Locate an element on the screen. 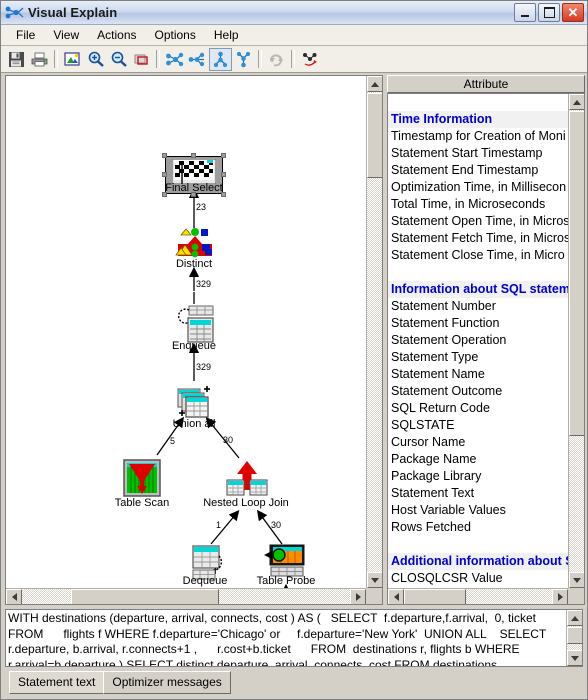 The width and height of the screenshot is (588, 700). maximize-button is located at coordinates (549, 12).